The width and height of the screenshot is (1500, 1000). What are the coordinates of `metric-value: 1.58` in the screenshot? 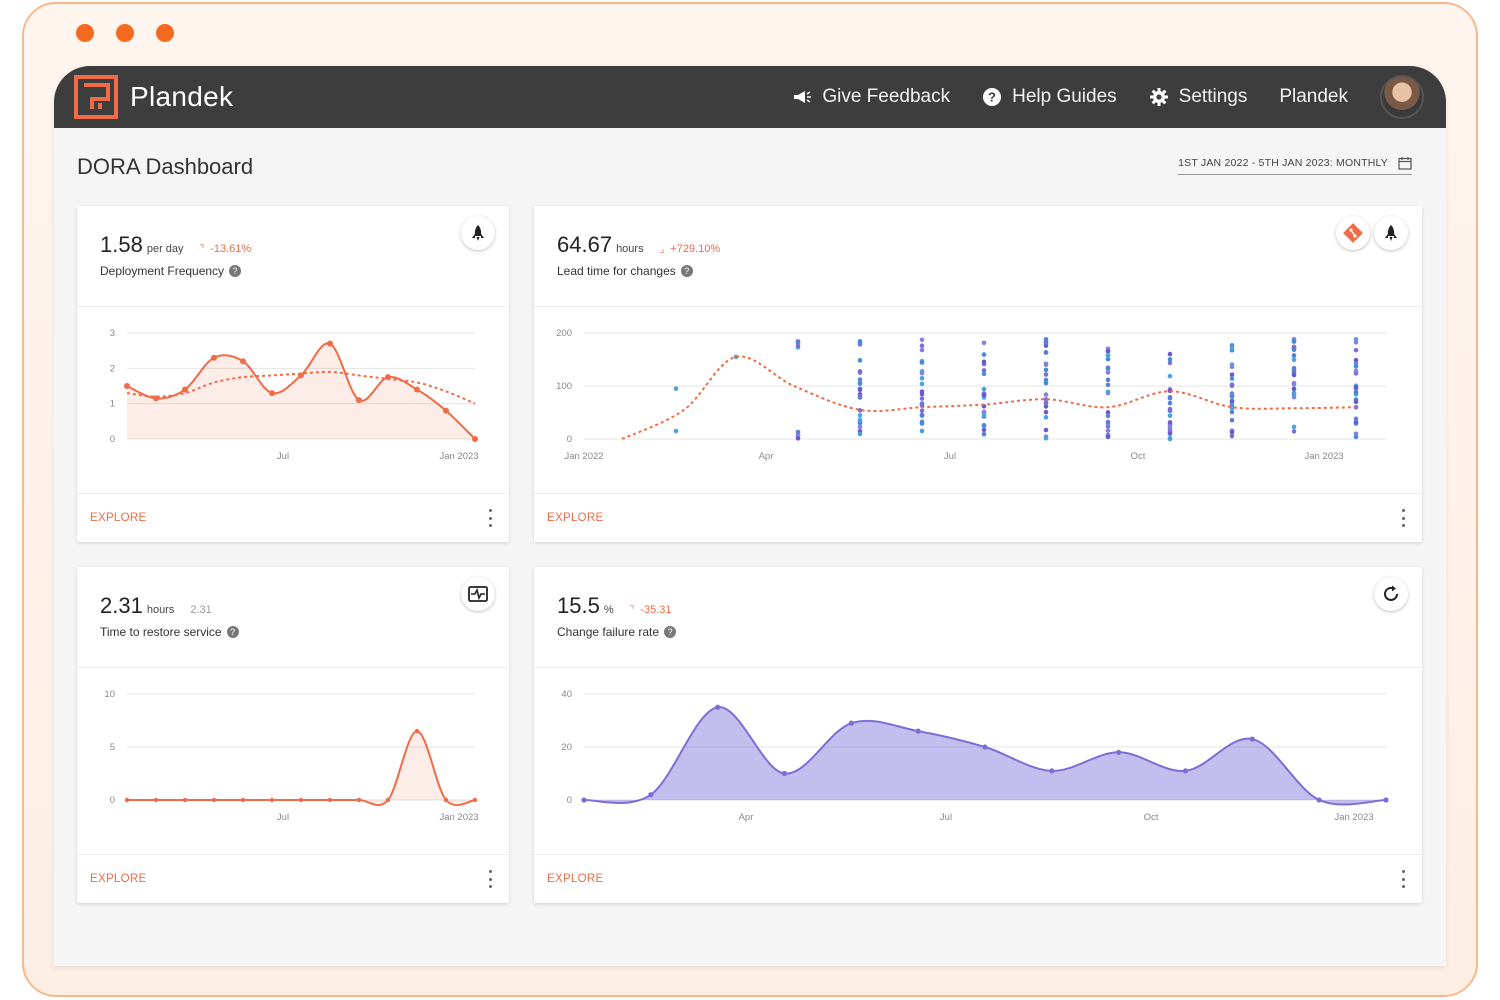 It's located at (121, 244).